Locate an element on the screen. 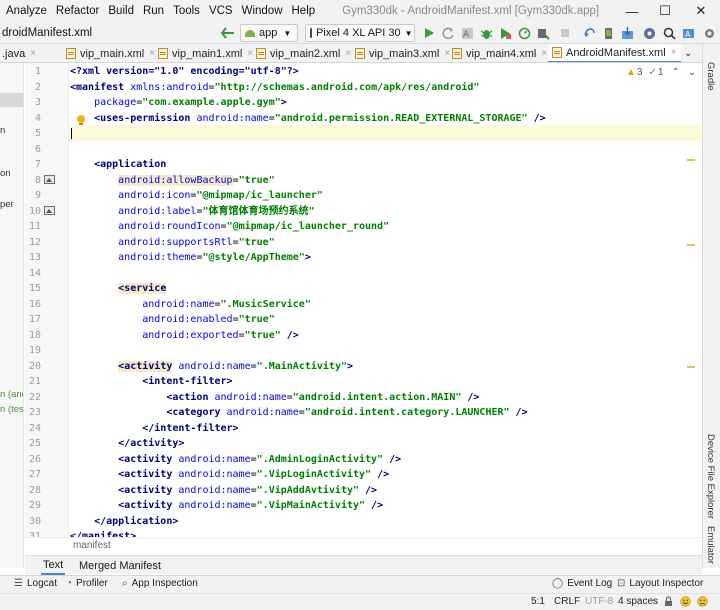 This screenshot has width=720, height=610. menu-build: Build is located at coordinates (121, 11).